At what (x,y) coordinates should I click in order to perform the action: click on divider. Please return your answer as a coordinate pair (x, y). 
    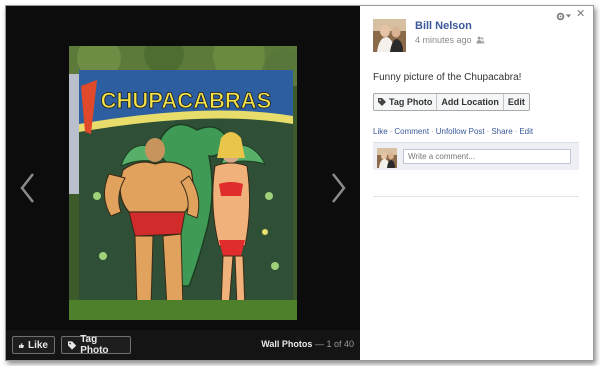
    Looking at the image, I should click on (476, 196).